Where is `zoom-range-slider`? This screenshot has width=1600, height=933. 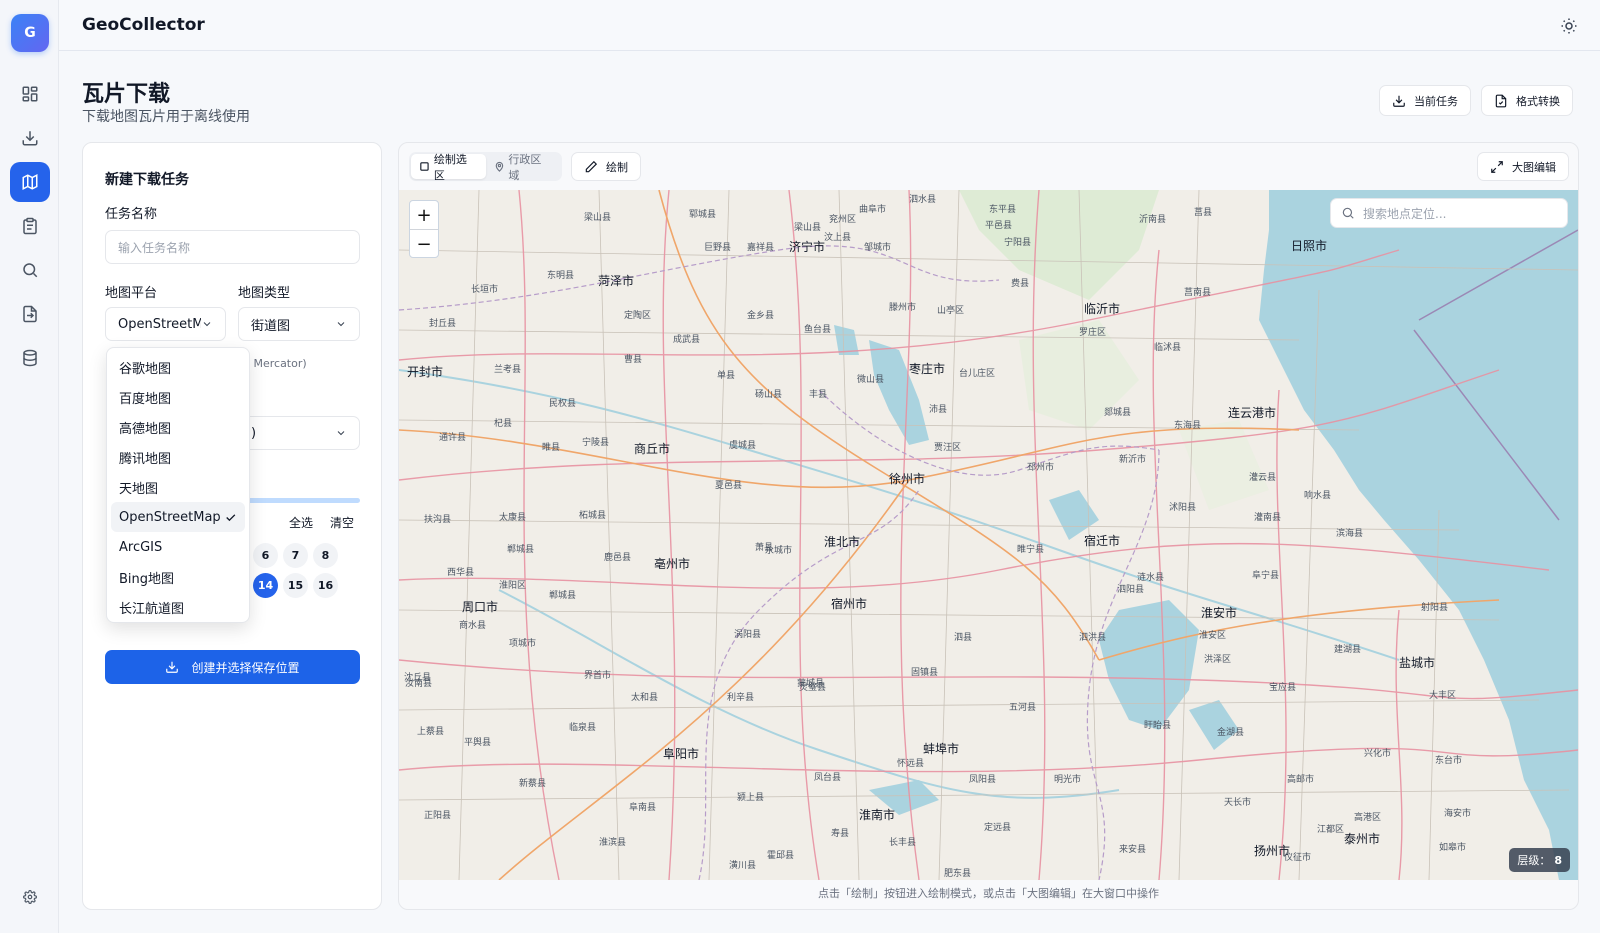
zoom-range-slider is located at coordinates (301, 500).